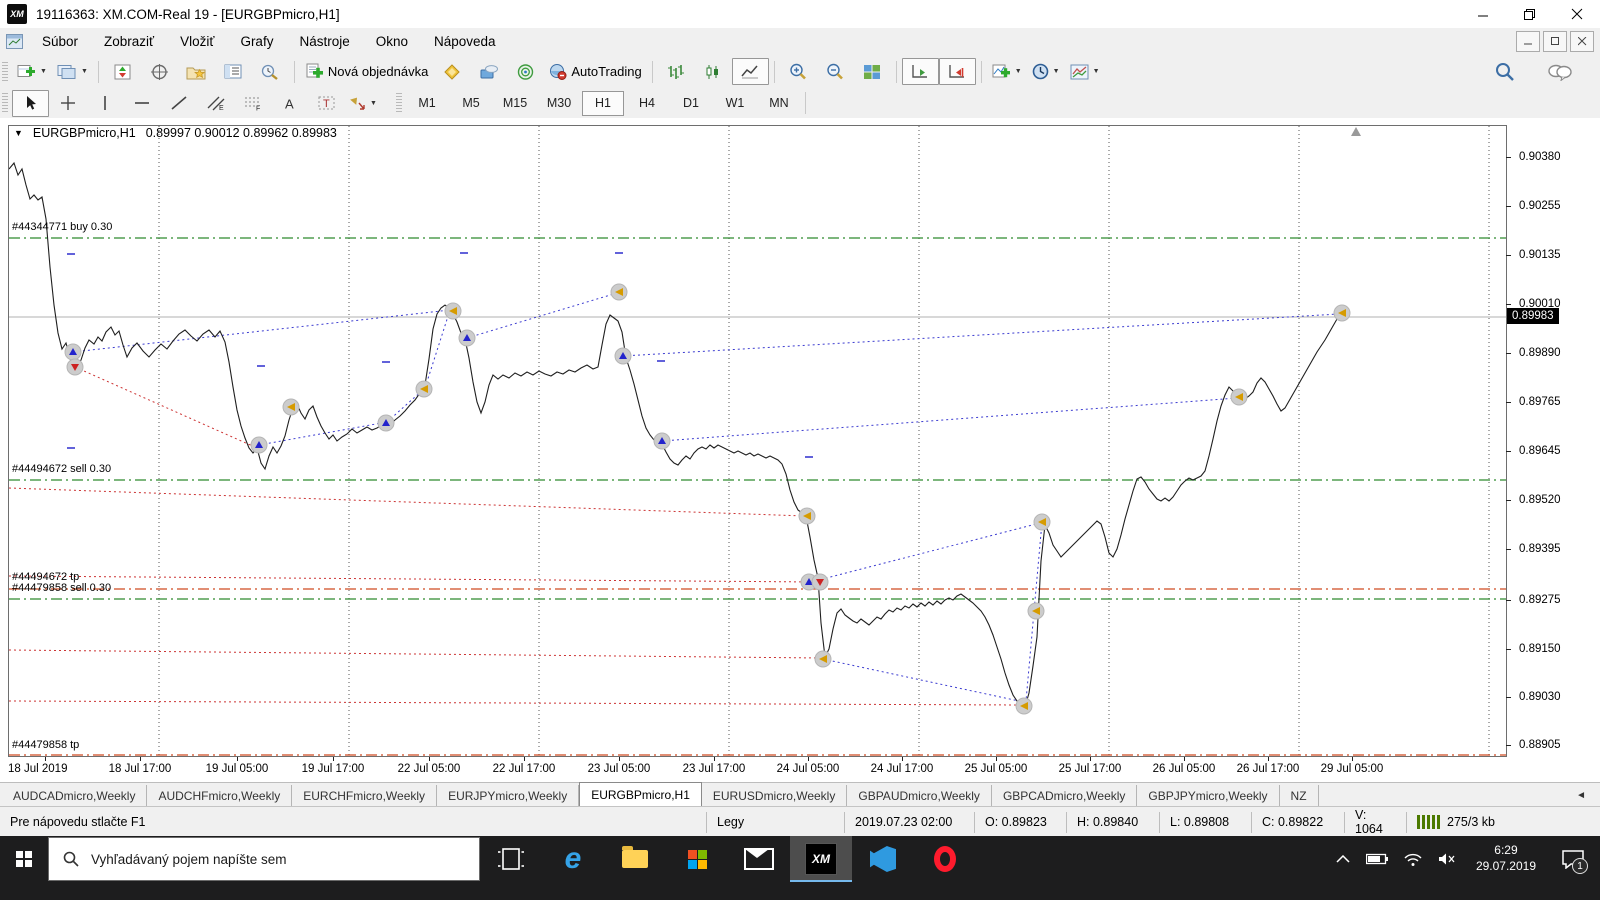  What do you see at coordinates (72, 71) in the screenshot?
I see `profiles-button: ▼` at bounding box center [72, 71].